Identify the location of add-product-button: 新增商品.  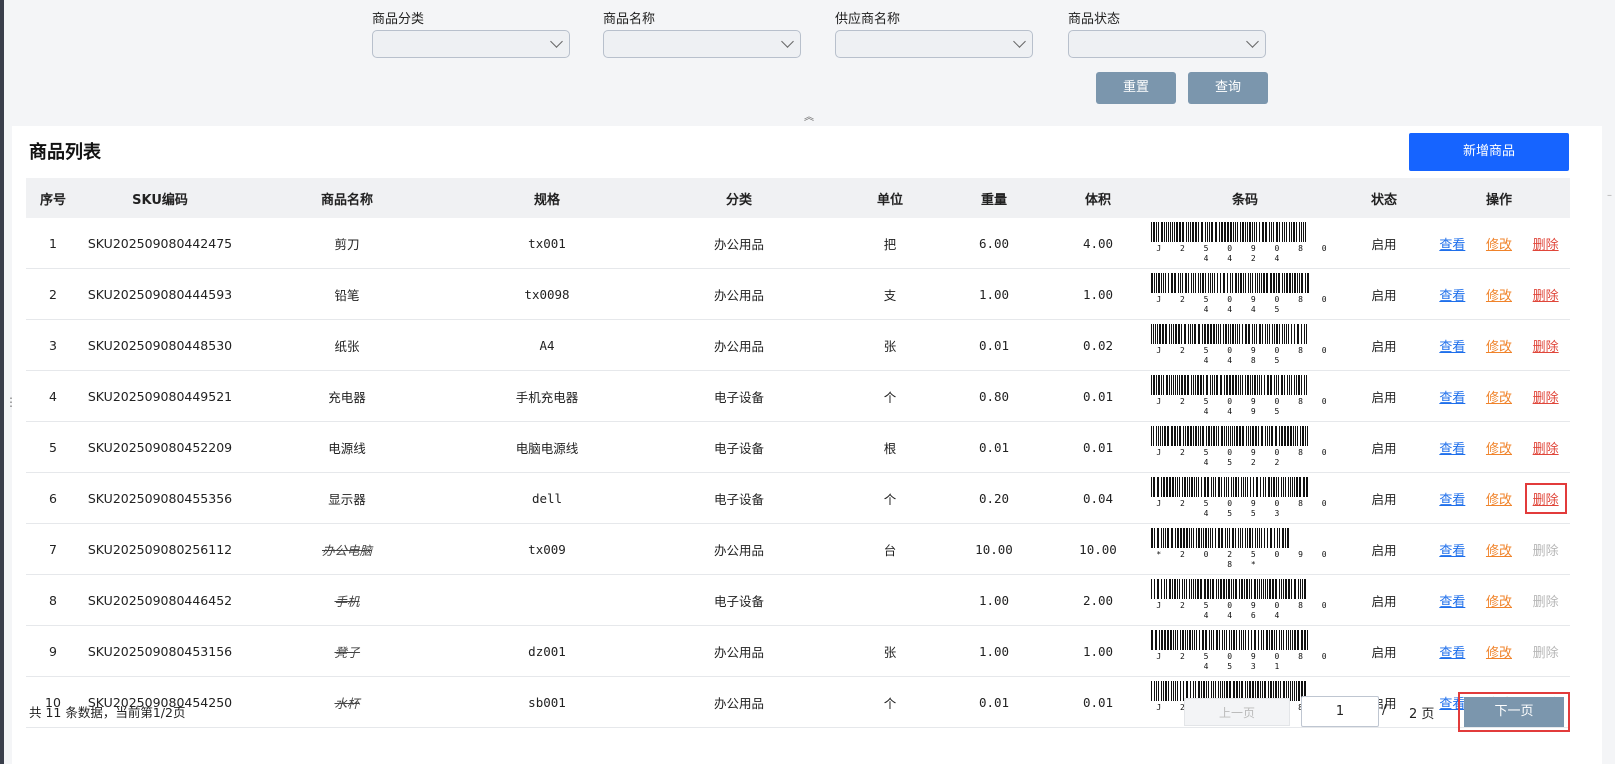
(1489, 152).